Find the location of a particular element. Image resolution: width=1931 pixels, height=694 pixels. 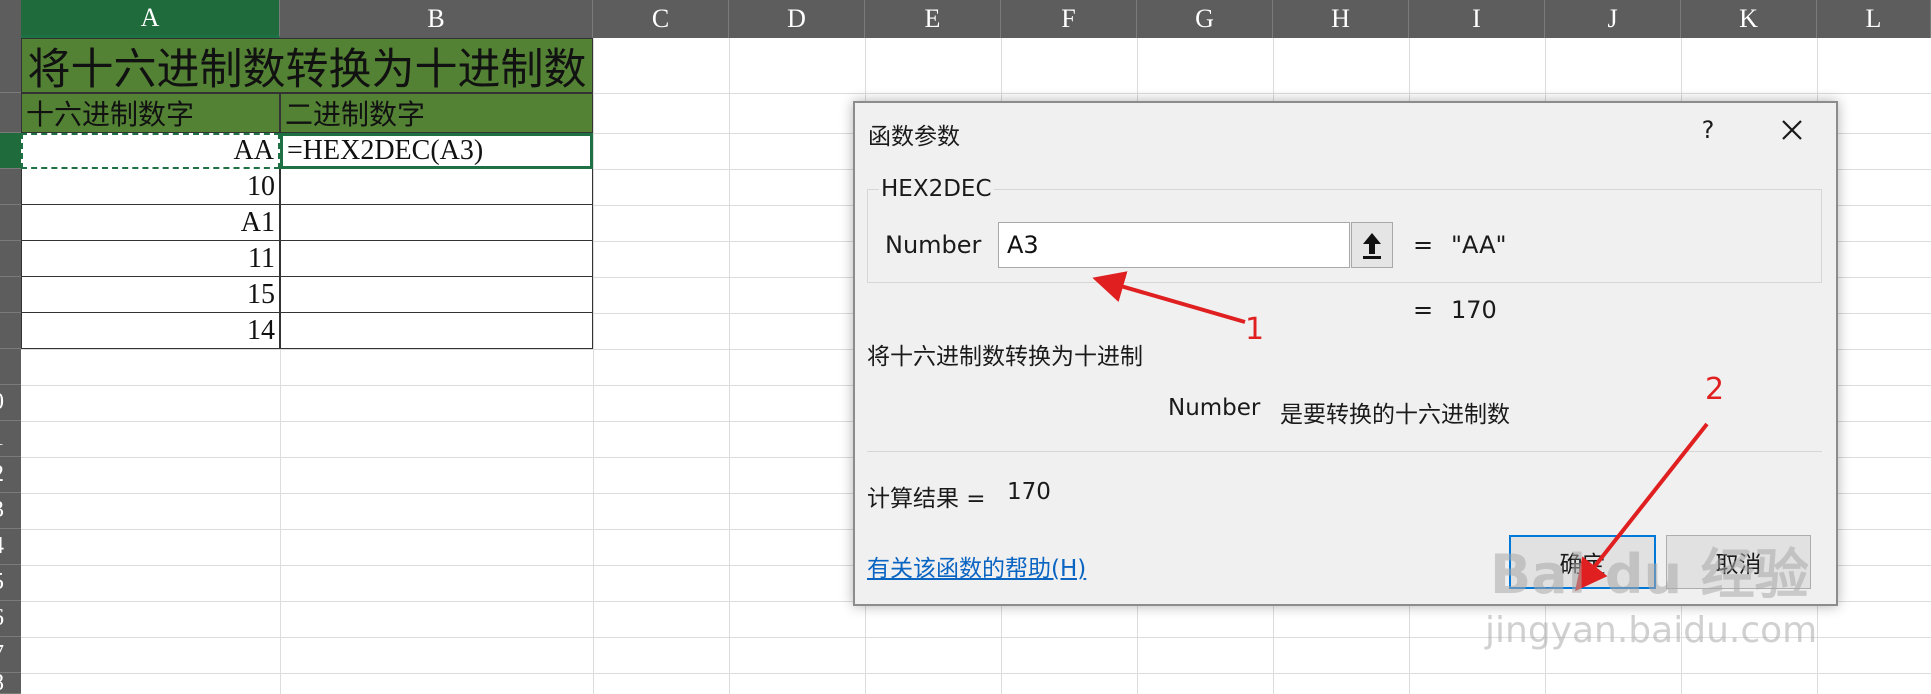

column-header-d: D is located at coordinates (797, 19).